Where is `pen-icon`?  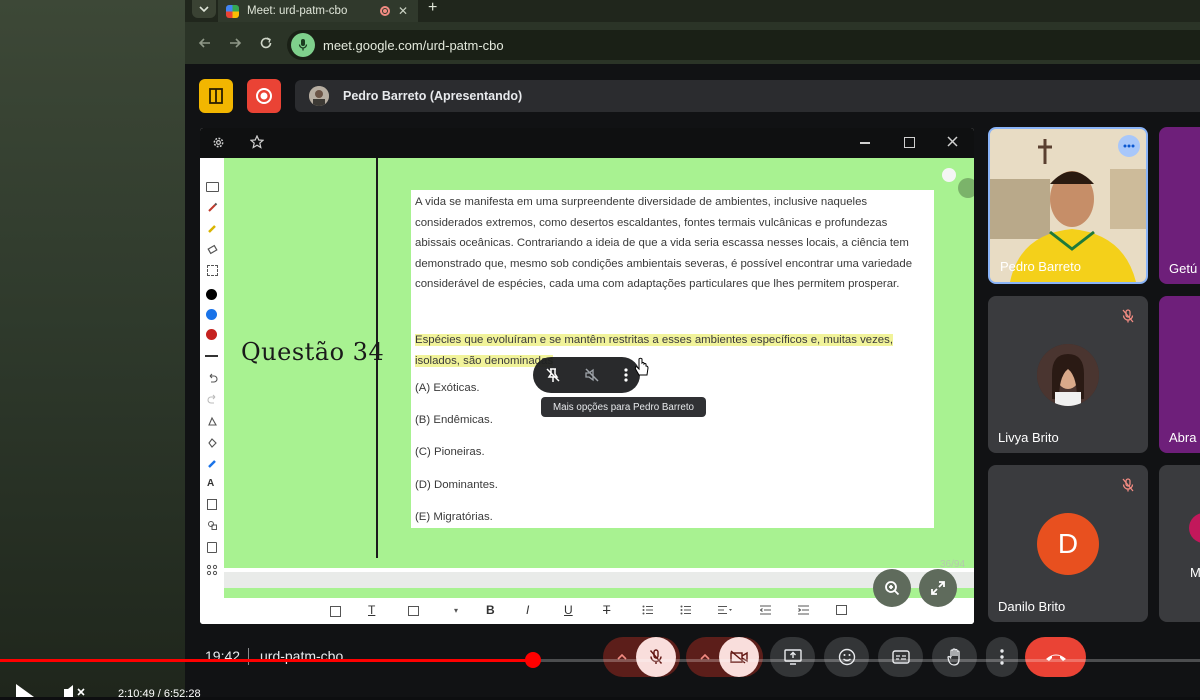 pen-icon is located at coordinates (212, 207).